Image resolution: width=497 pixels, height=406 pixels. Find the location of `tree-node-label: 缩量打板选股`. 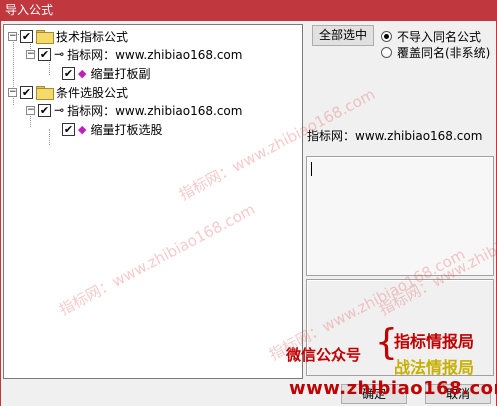

tree-node-label: 缩量打板选股 is located at coordinates (126, 129).